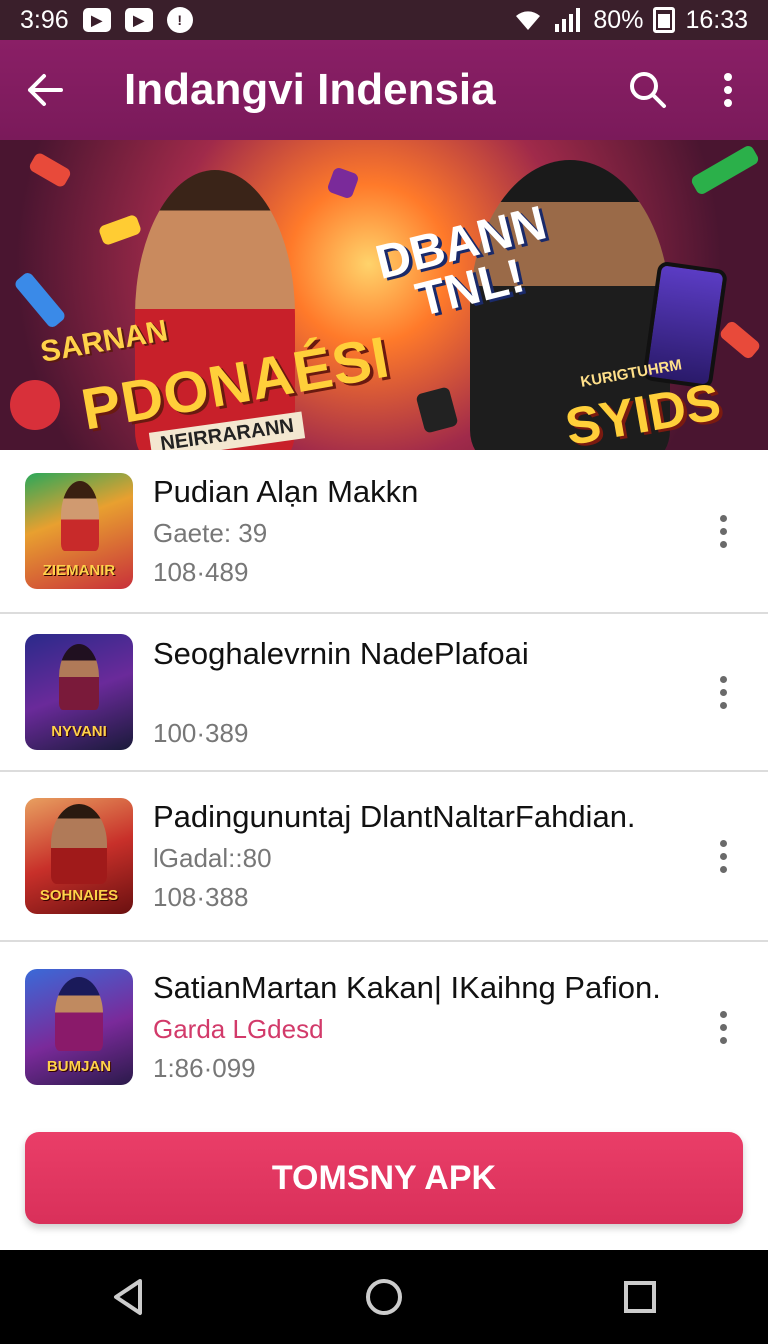 Image resolution: width=768 pixels, height=1344 pixels. I want to click on app-thumbnail: BUMJAN, so click(79, 1027).